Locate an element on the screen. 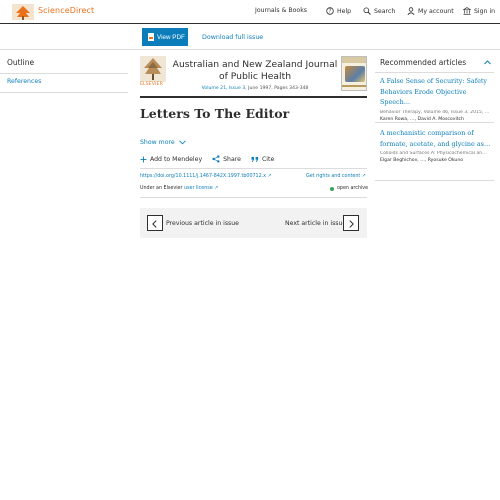 The height and width of the screenshot is (500, 500). journals-books-label: Journals & Books is located at coordinates (281, 10).